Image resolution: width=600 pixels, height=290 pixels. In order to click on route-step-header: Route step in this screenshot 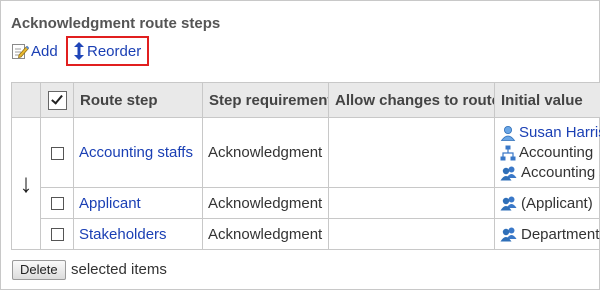, I will do `click(138, 100)`.